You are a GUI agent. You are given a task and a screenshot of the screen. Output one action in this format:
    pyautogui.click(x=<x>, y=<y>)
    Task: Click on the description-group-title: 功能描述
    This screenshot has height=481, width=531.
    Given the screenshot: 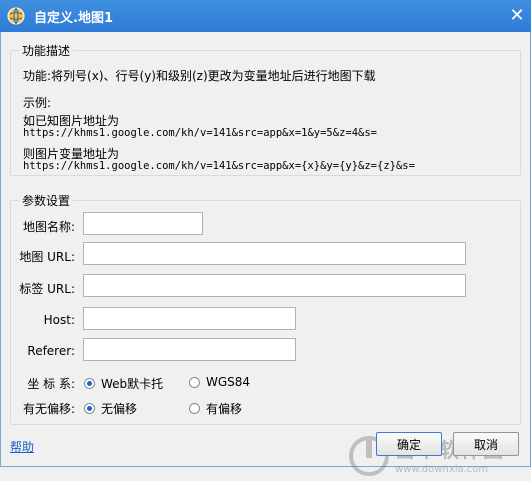 What is the action you would take?
    pyautogui.click(x=46, y=50)
    